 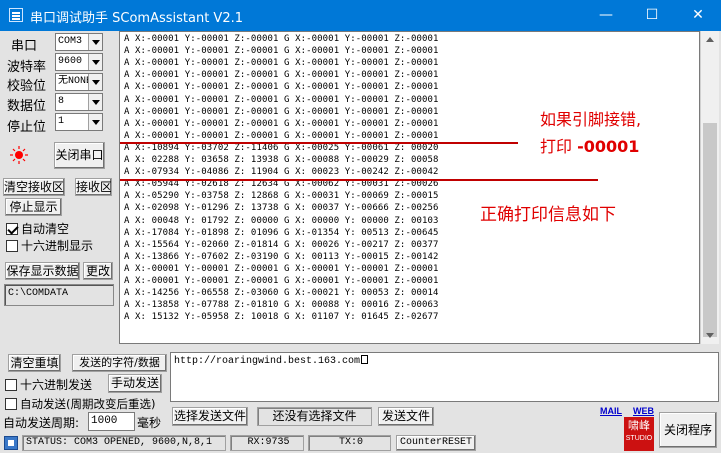 I want to click on status-port-icon, so click(x=11, y=443).